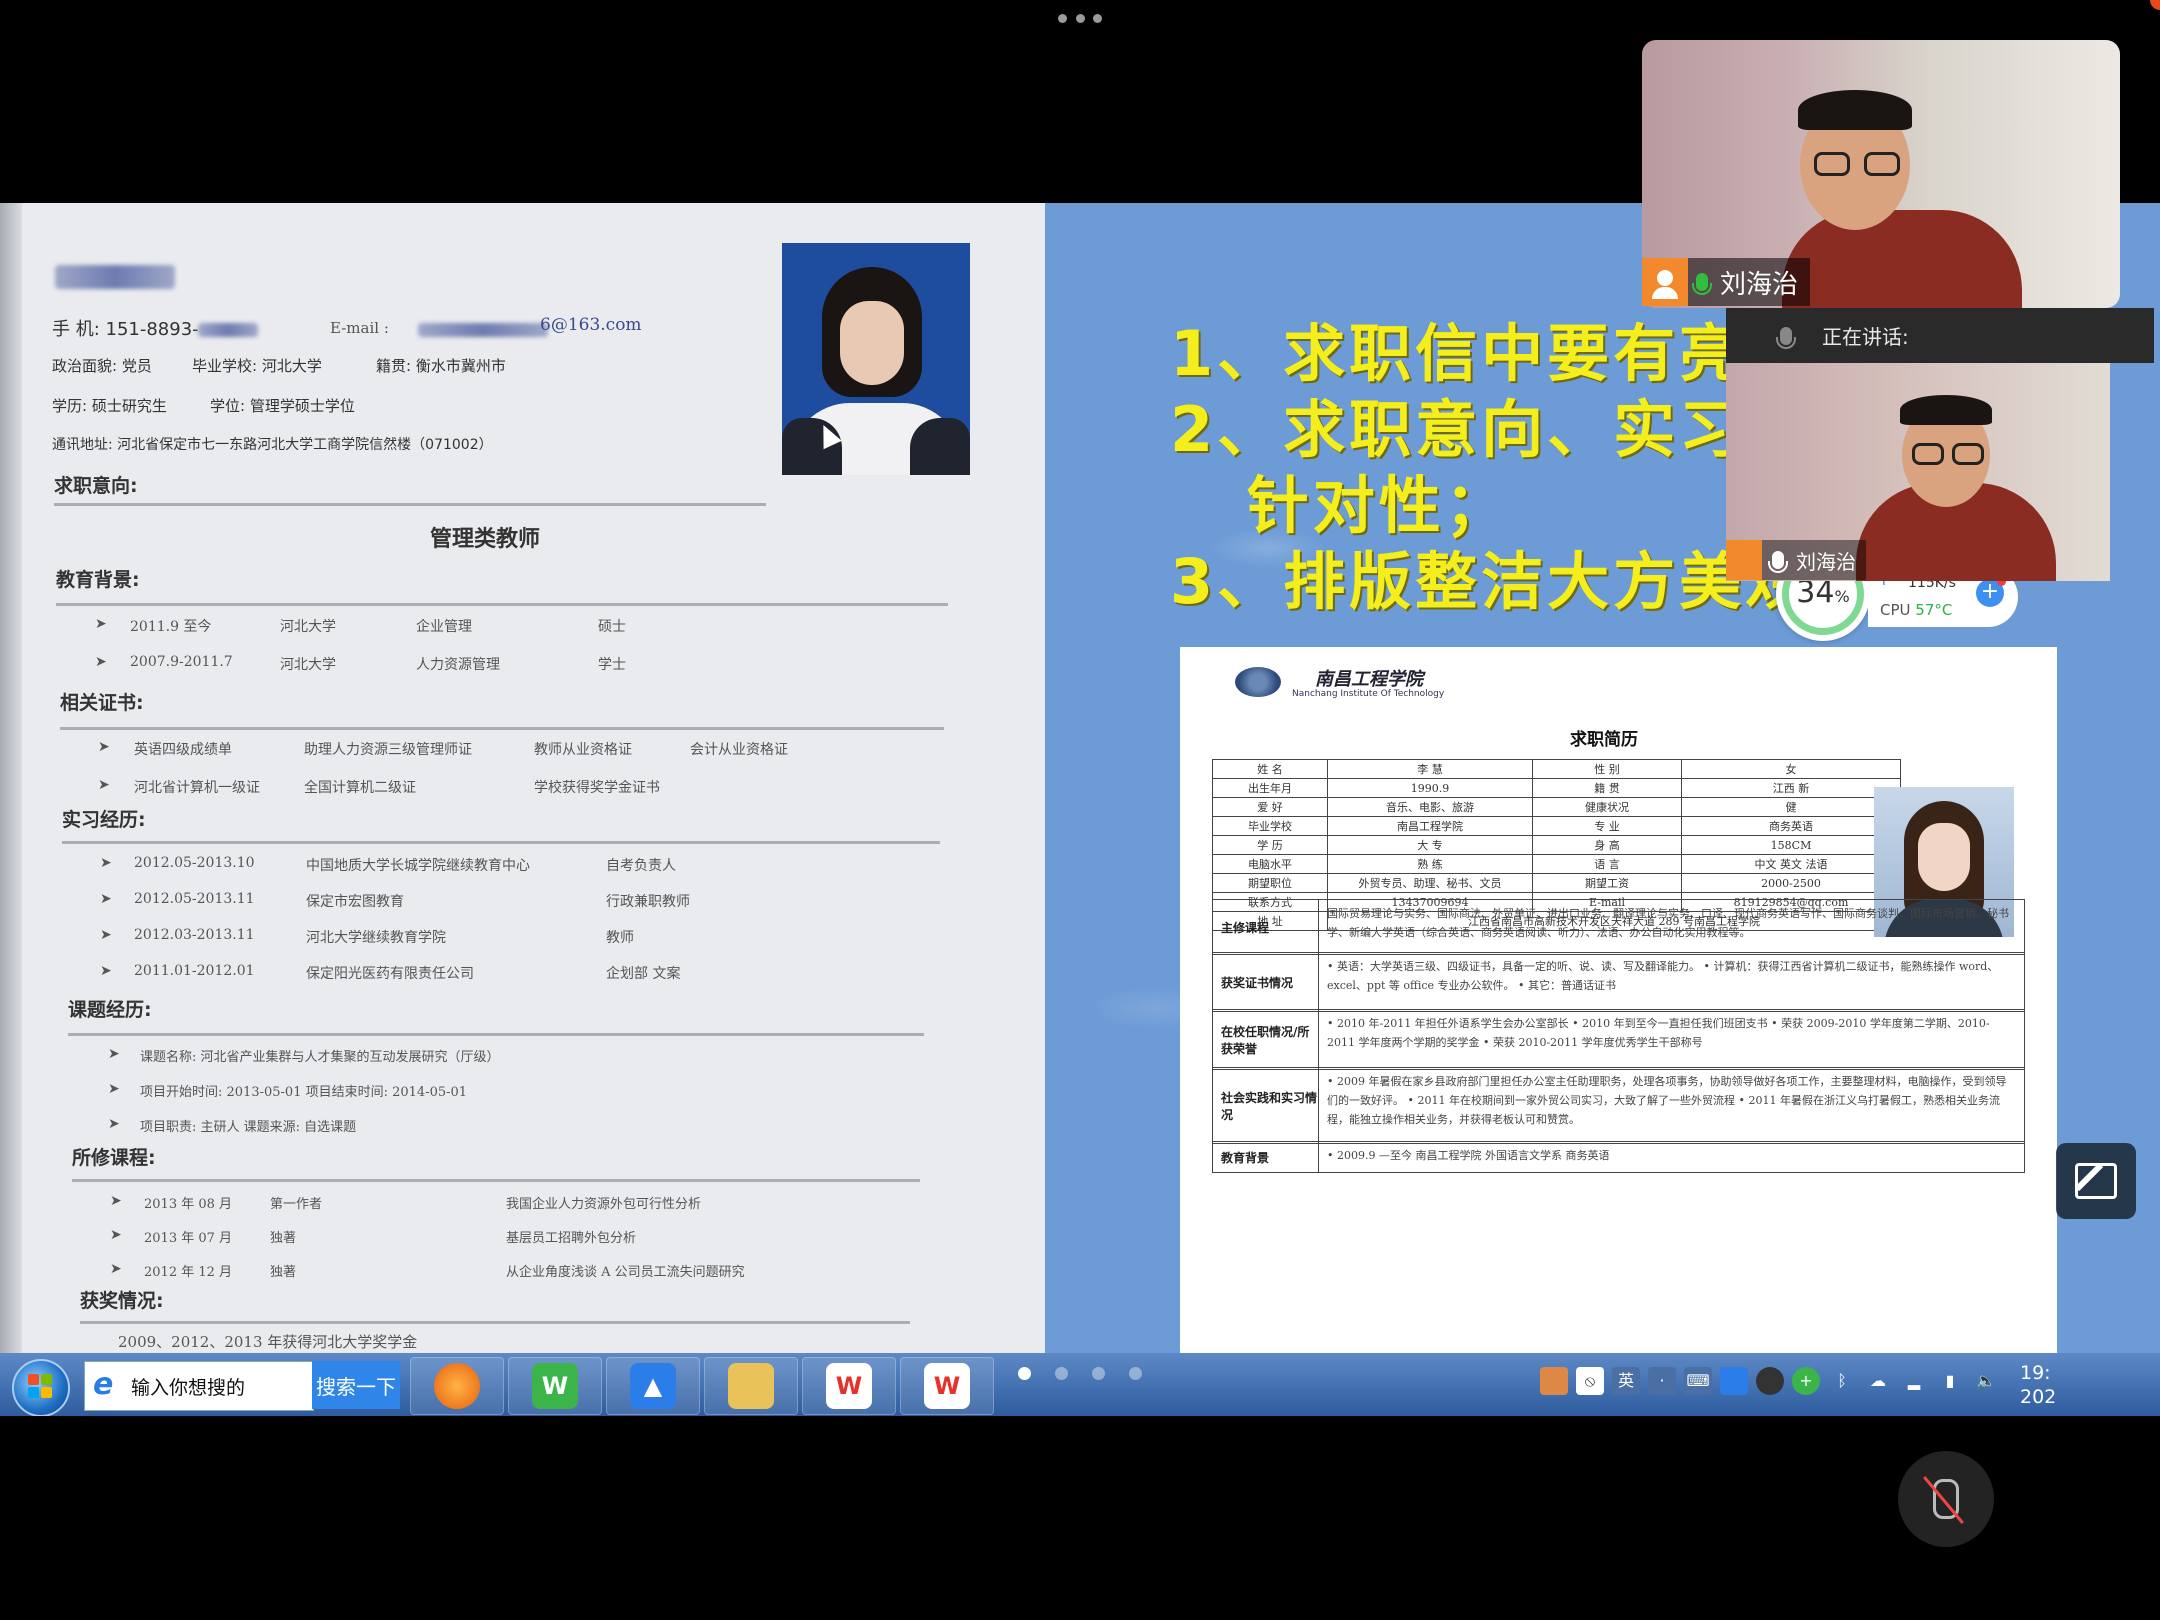  Describe the element at coordinates (376, 938) in the screenshot. I see `intern-cell: 河北大学继续教育学院` at that location.